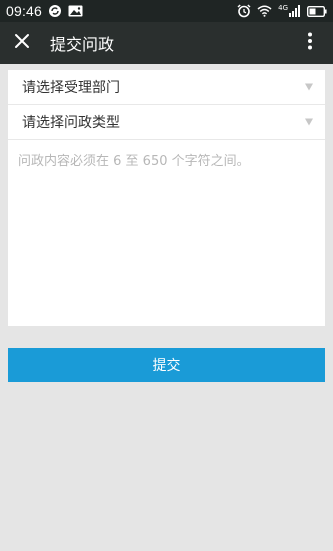  I want to click on close-button, so click(22, 43).